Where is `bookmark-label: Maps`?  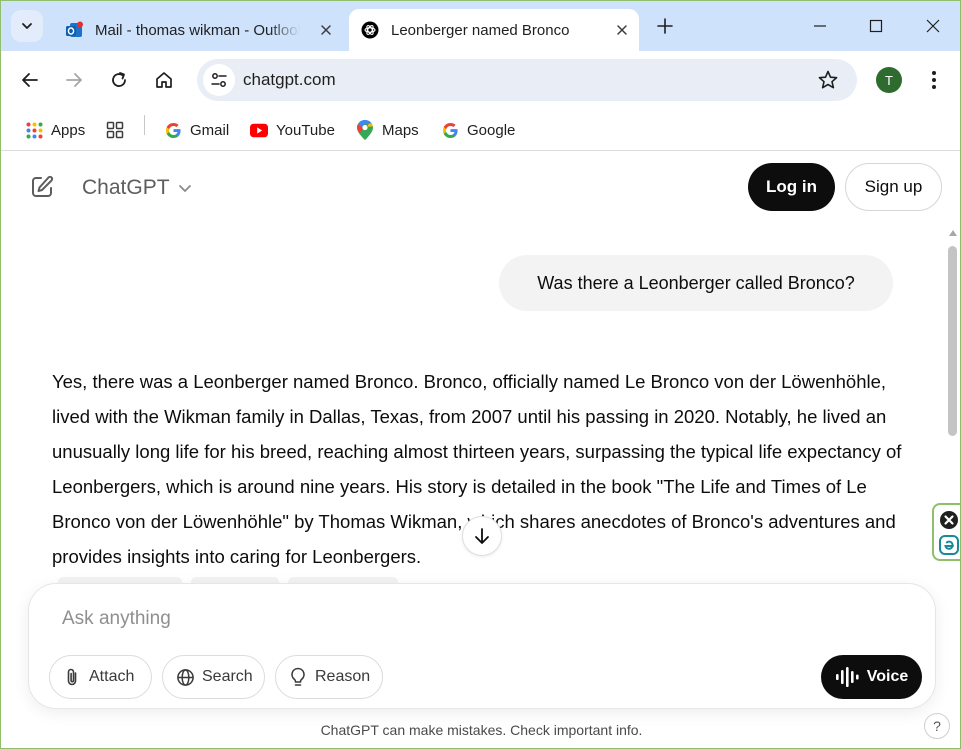
bookmark-label: Maps is located at coordinates (400, 130).